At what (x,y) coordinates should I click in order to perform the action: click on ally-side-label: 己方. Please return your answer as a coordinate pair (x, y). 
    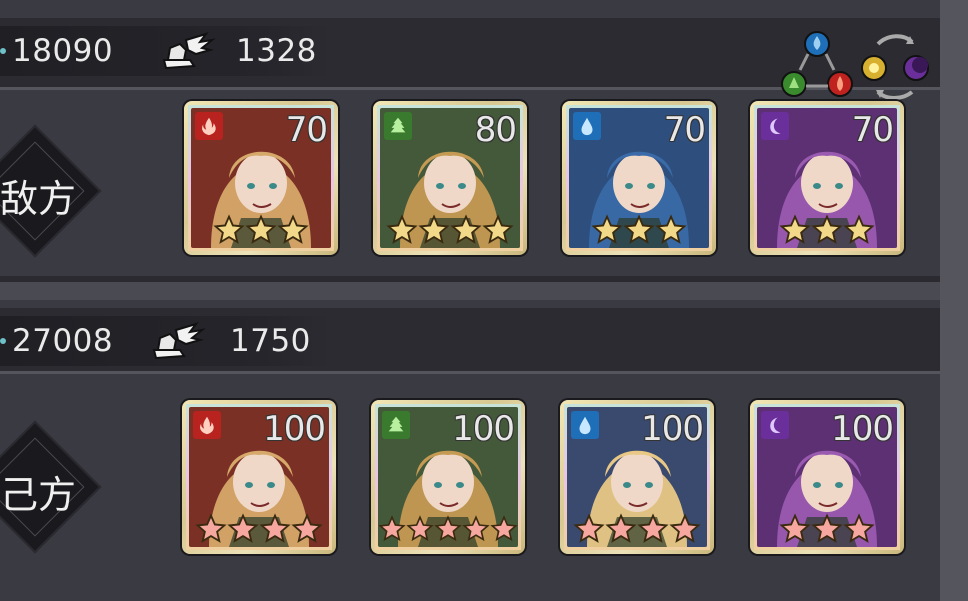
    Looking at the image, I should click on (38, 495).